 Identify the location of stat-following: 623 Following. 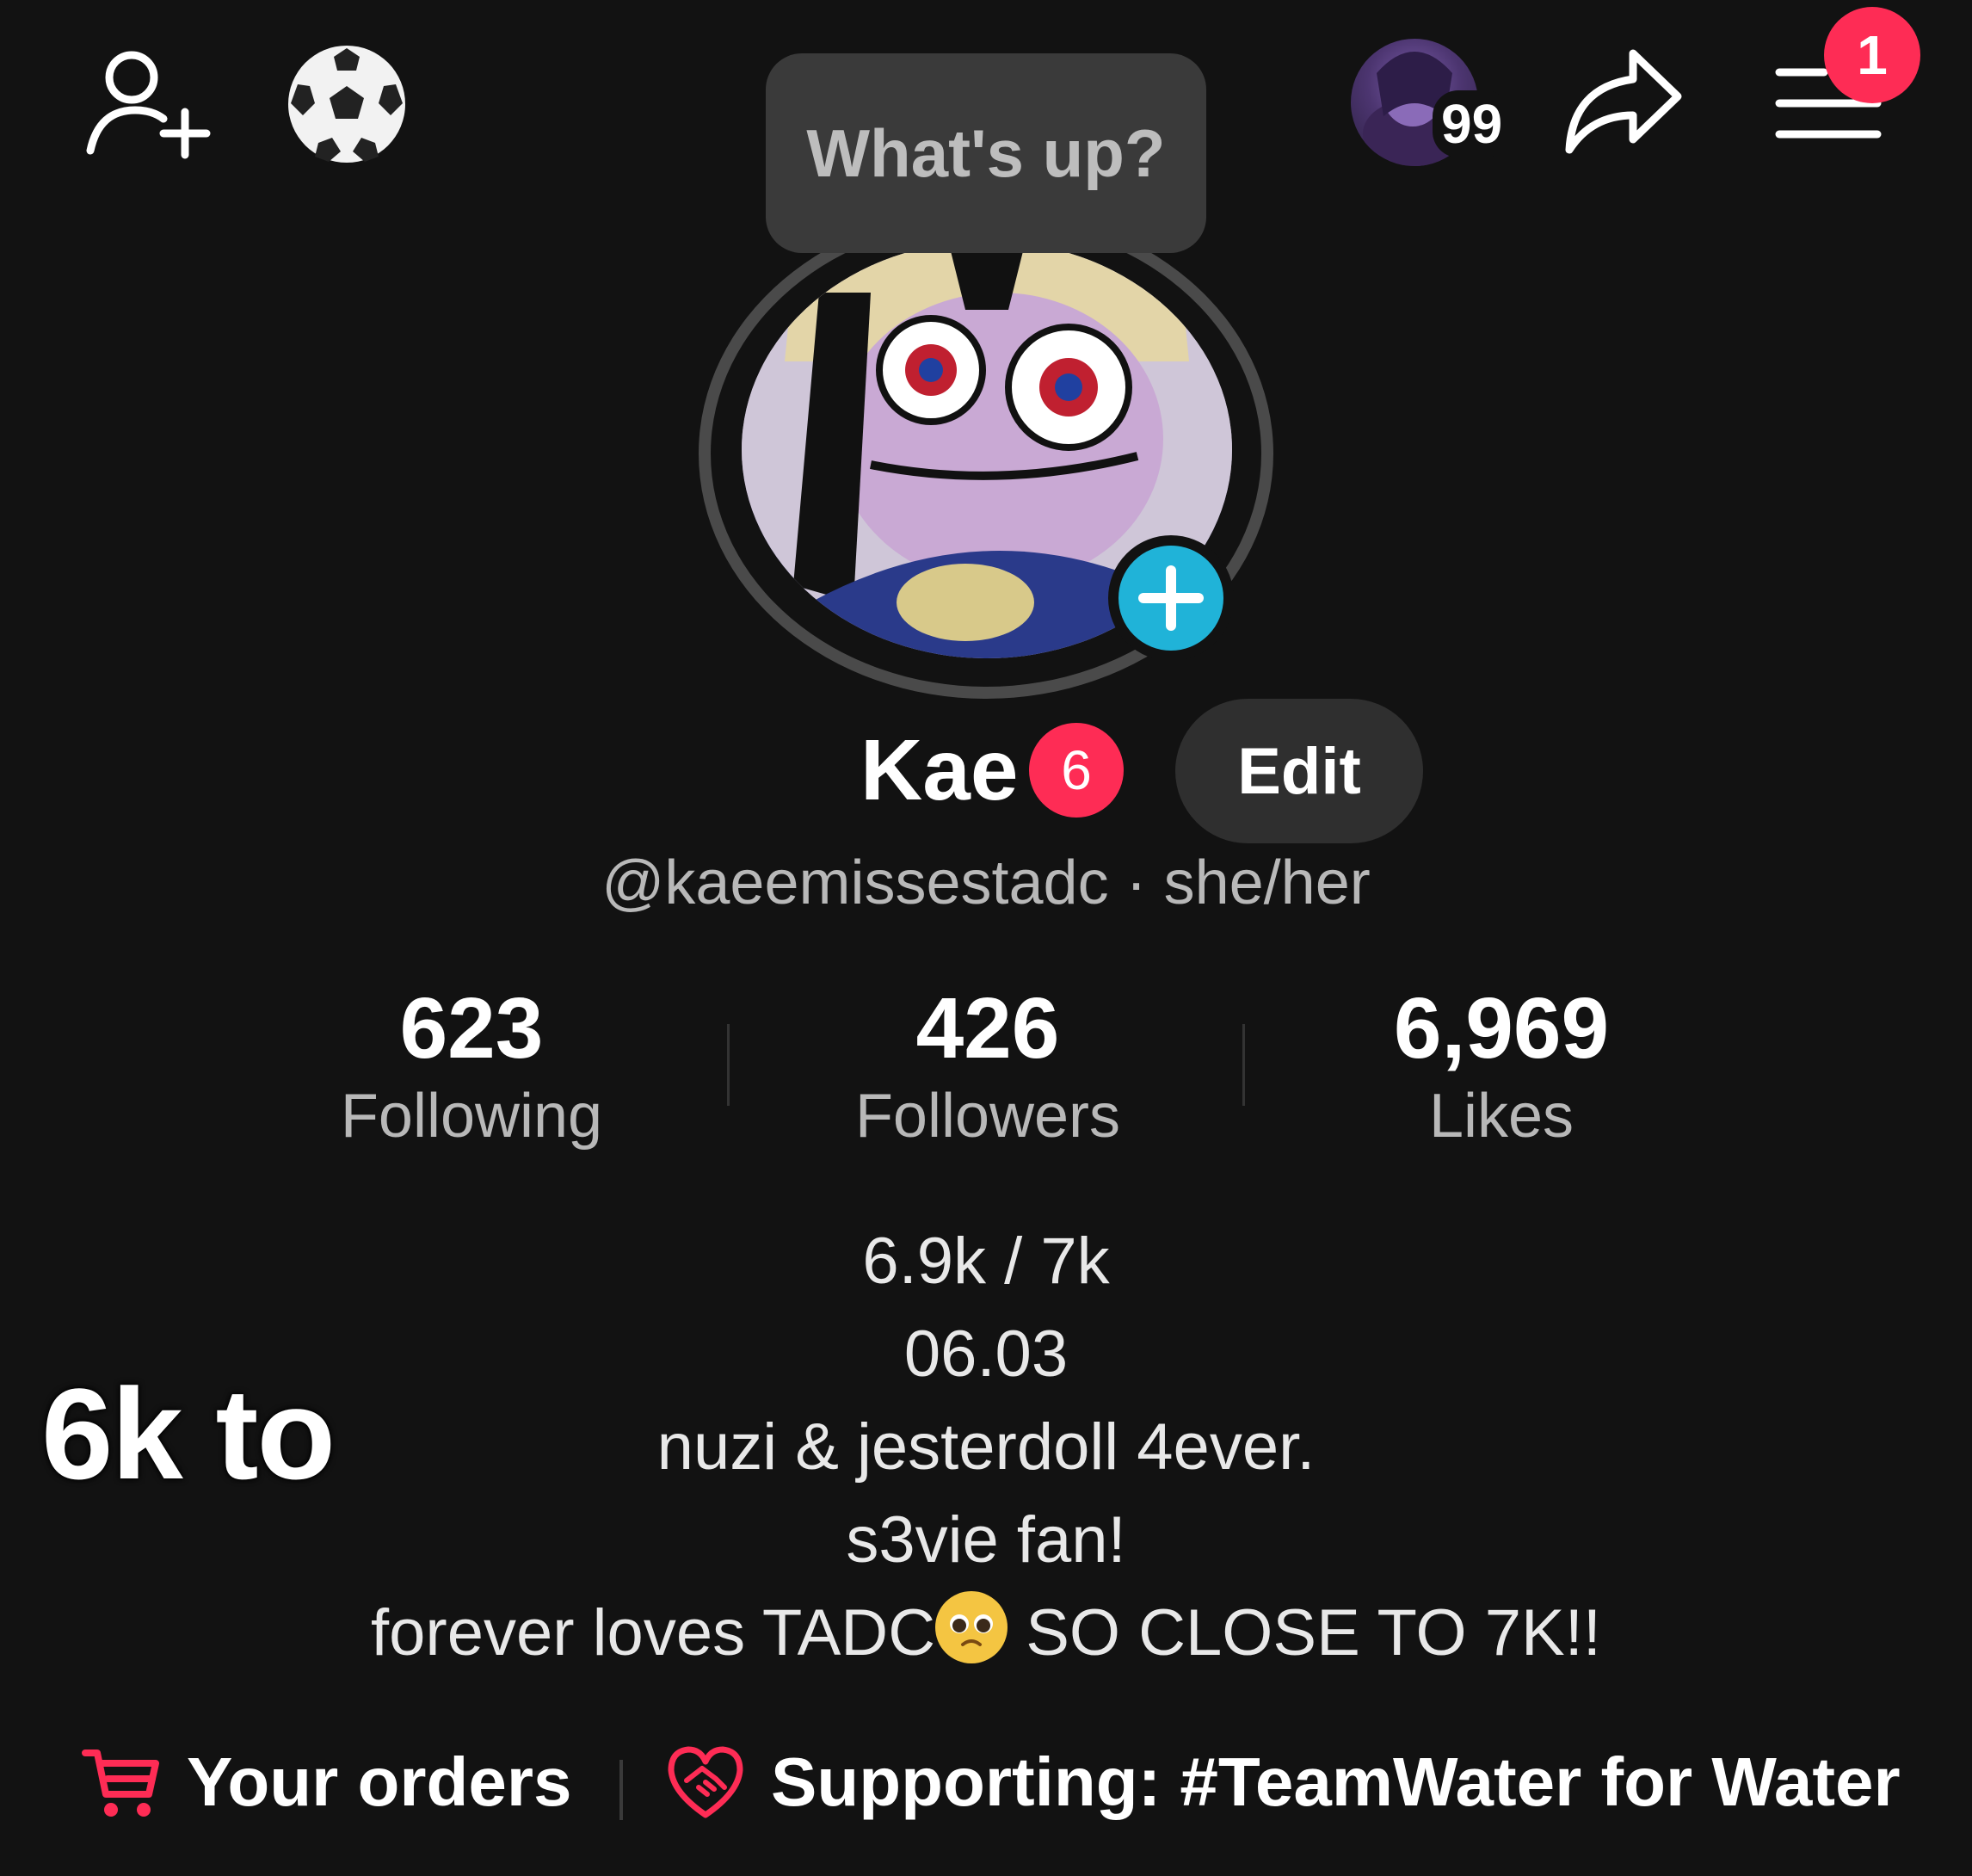
(471, 1066).